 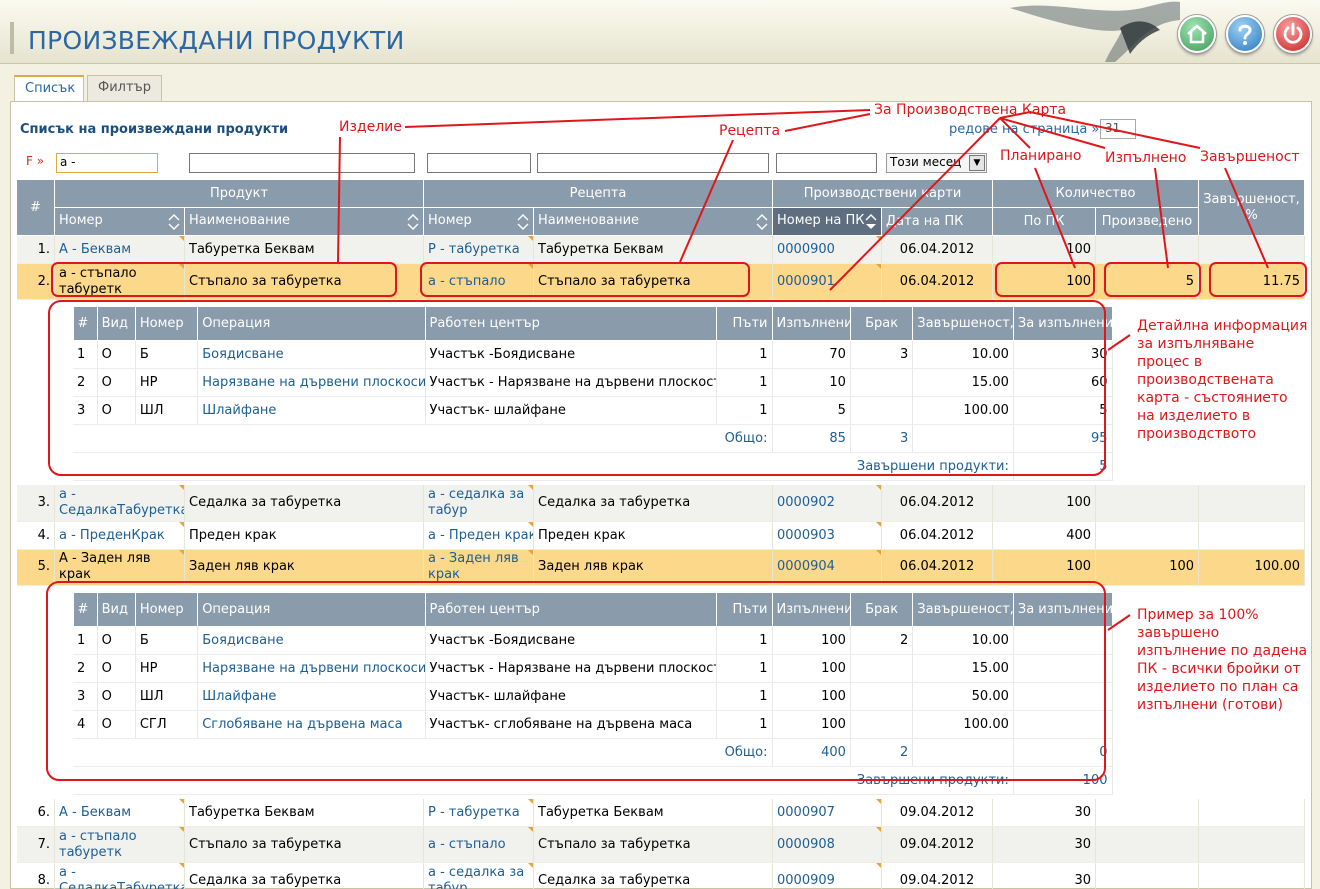 What do you see at coordinates (827, 844) in the screenshot?
I see `pc-number-link: 0000908` at bounding box center [827, 844].